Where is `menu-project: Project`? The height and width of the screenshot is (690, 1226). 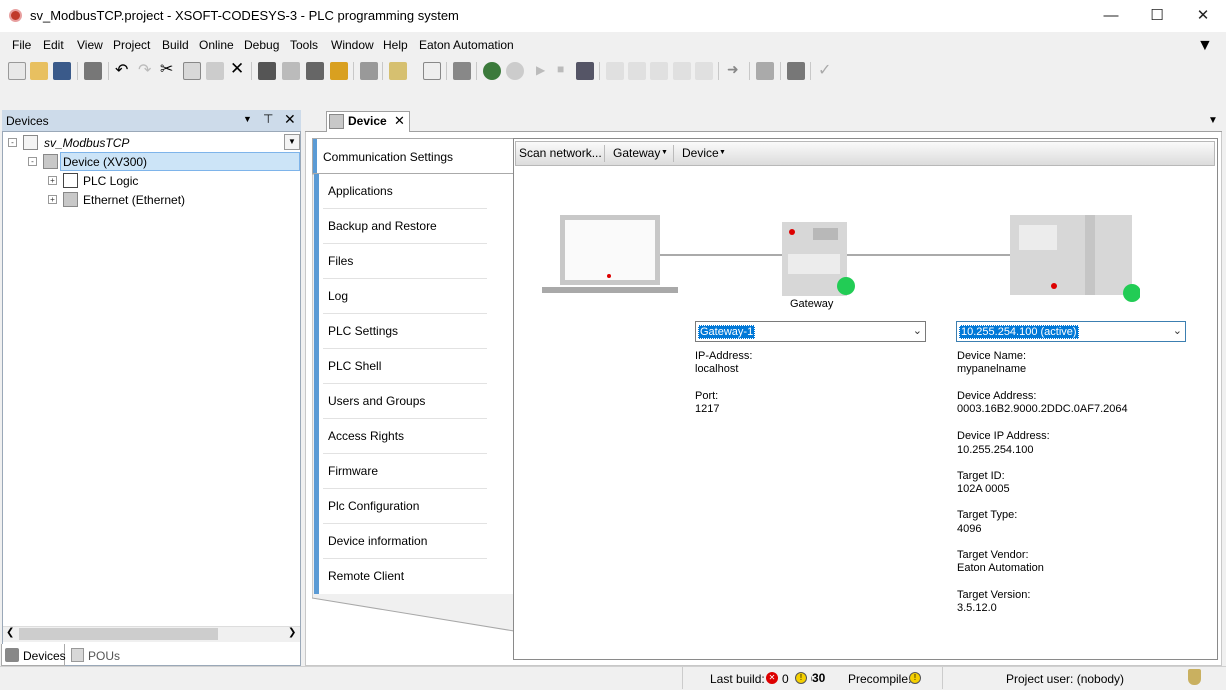 menu-project: Project is located at coordinates (131, 45).